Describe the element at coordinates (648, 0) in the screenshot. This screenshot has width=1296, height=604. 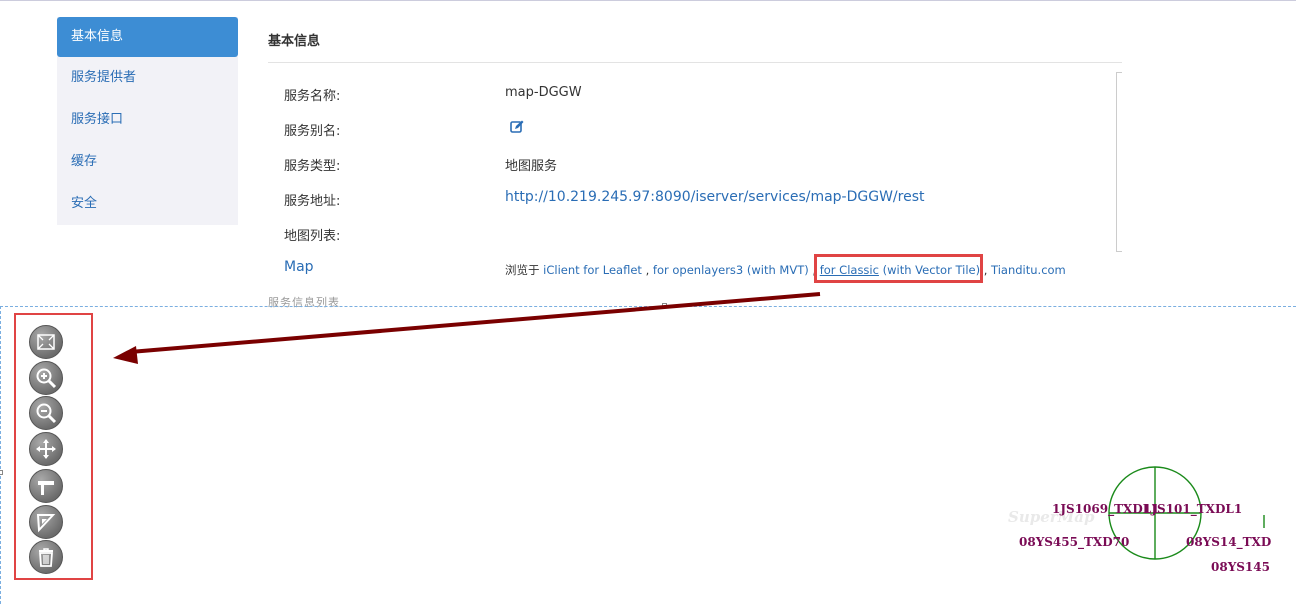
I see `top-divider` at that location.